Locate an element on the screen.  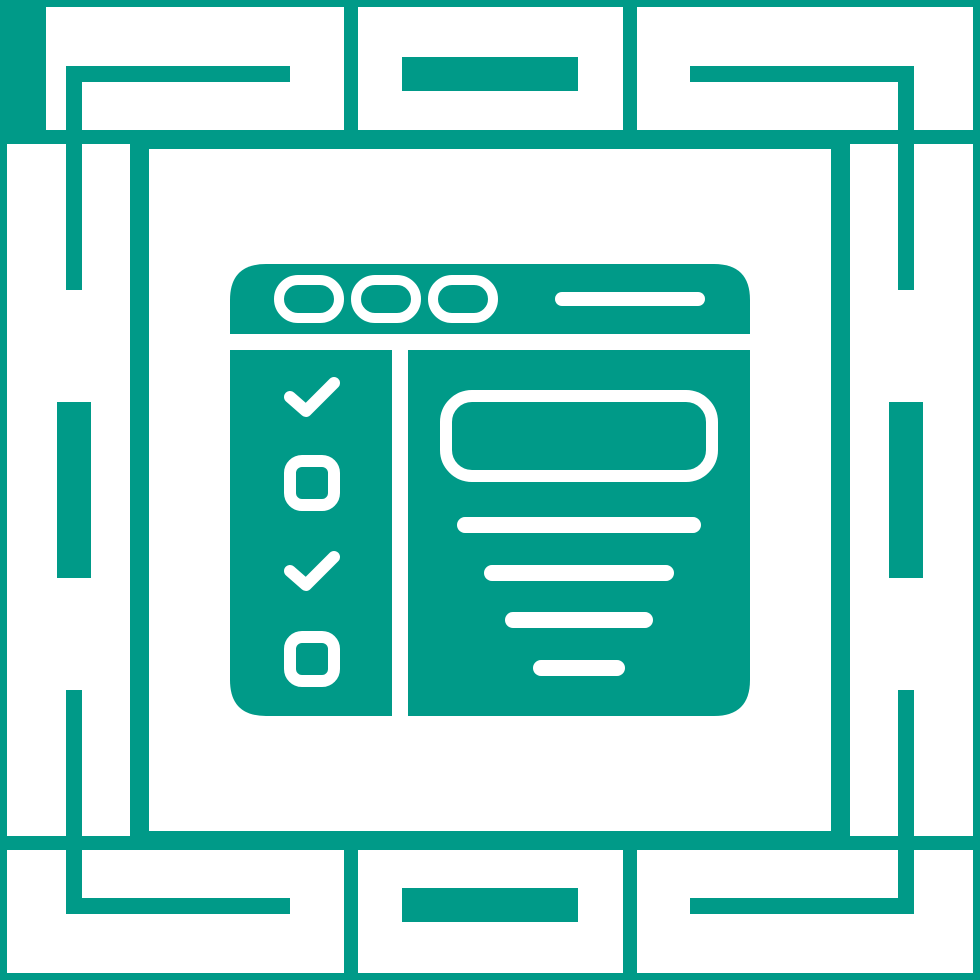
address-bar-line is located at coordinates (630, 299).